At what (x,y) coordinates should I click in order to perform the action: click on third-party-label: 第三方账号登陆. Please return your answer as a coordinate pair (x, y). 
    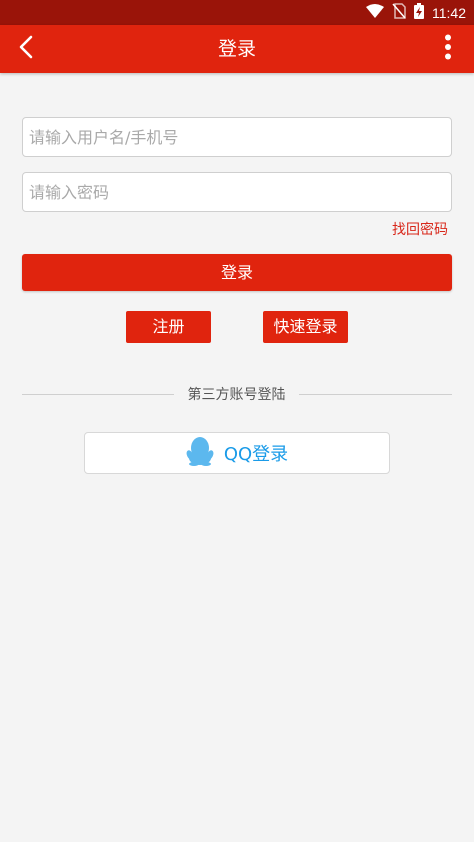
    Looking at the image, I should click on (236, 395).